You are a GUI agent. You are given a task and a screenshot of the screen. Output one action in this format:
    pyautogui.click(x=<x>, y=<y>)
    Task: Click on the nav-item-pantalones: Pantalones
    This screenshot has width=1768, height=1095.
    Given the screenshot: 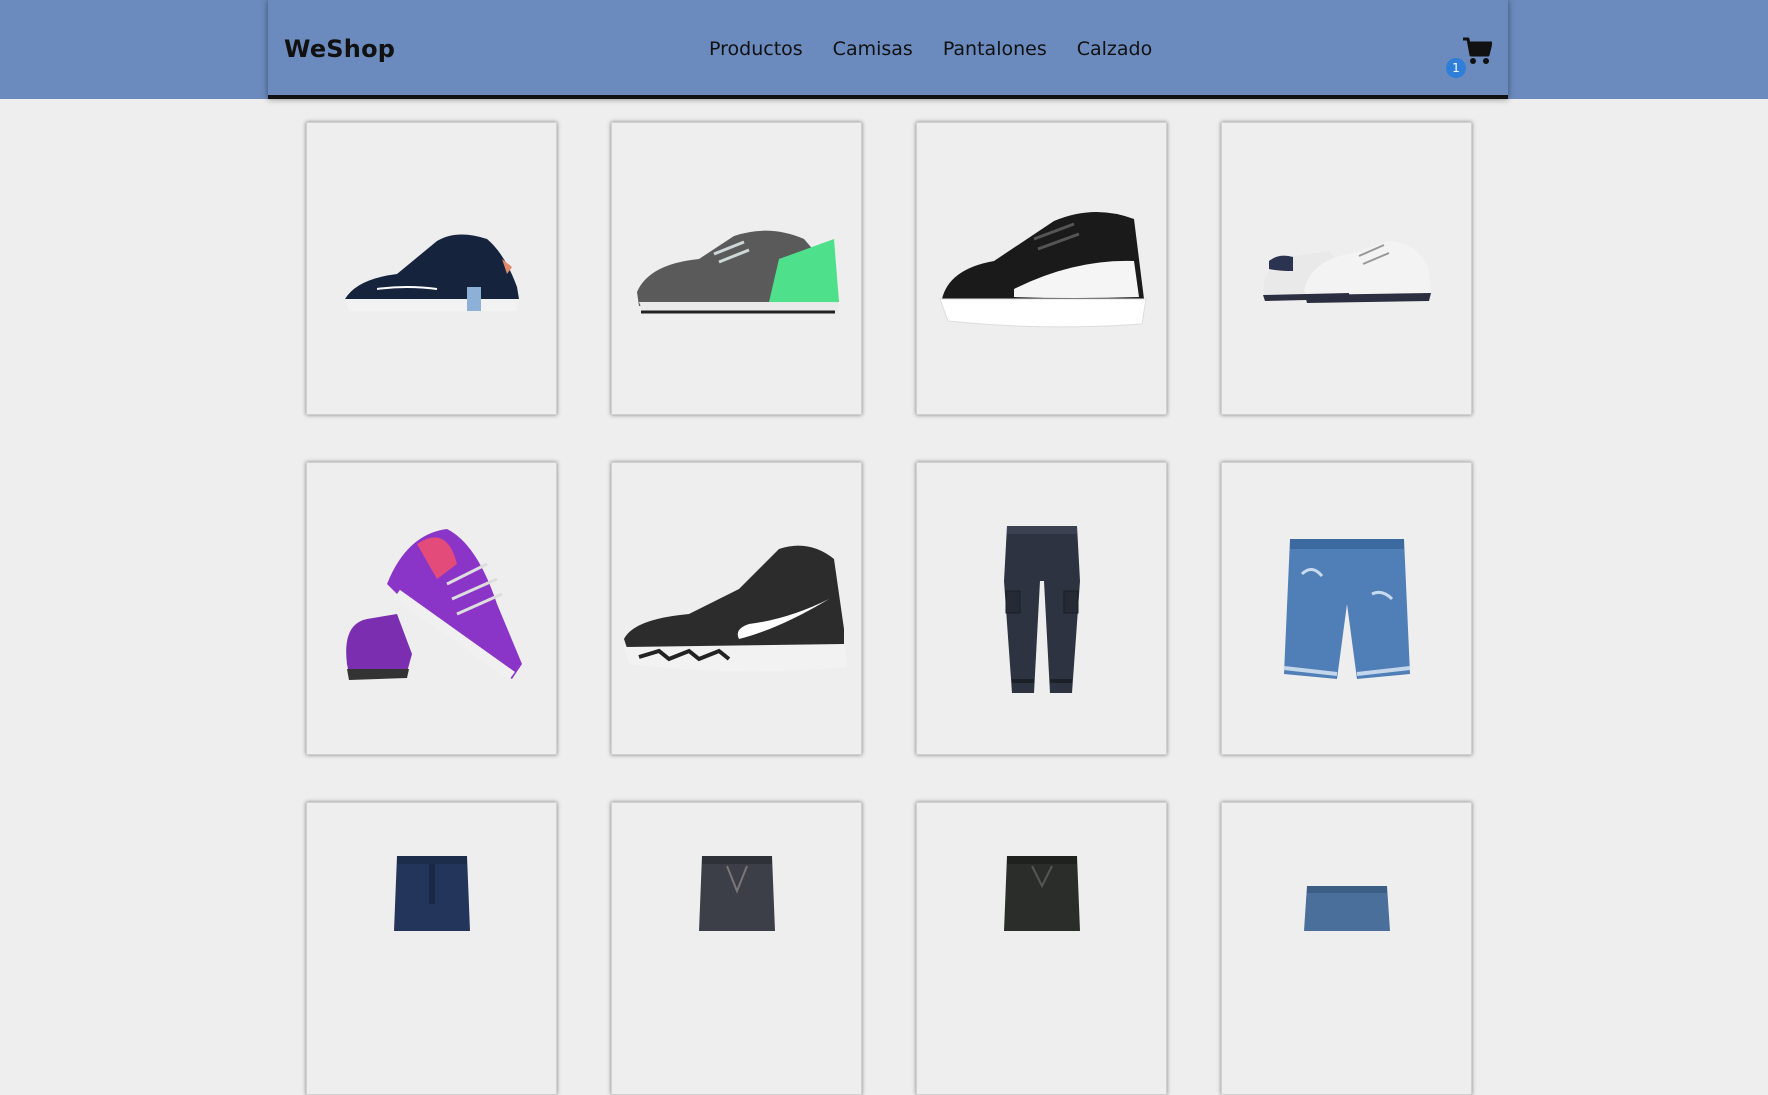 What is the action you would take?
    pyautogui.click(x=995, y=49)
    